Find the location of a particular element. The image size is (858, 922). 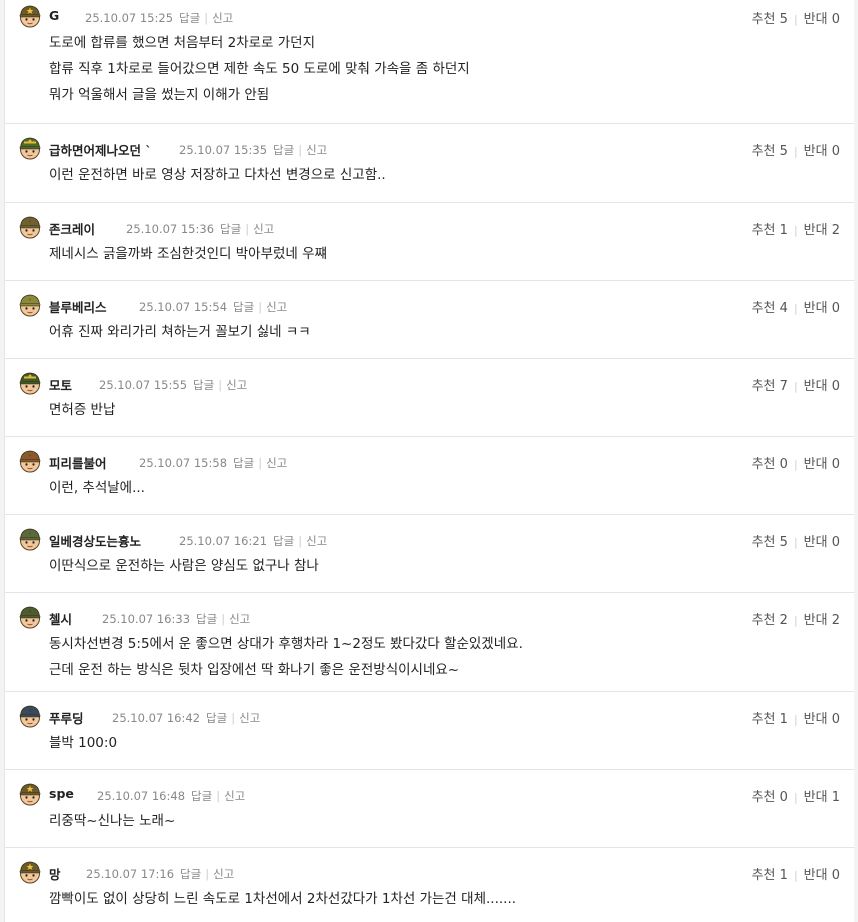

author-nickname: 망 is located at coordinates (55, 873).